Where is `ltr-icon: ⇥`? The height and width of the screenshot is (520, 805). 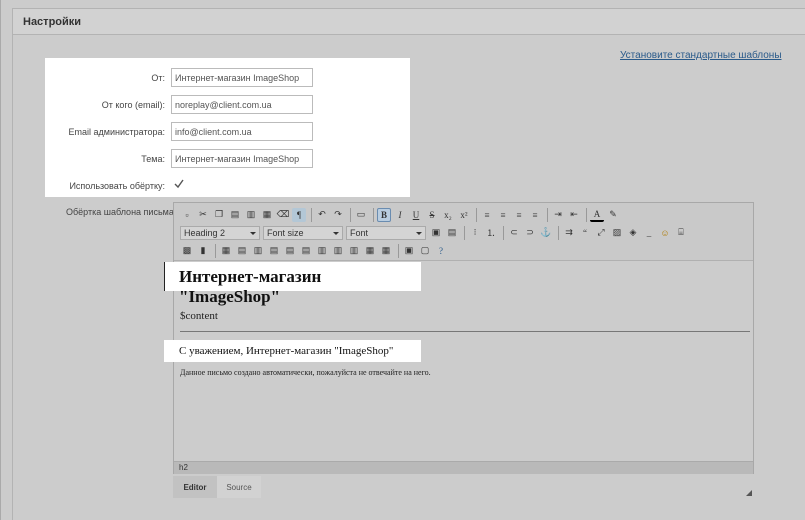
ltr-icon: ⇥ is located at coordinates (558, 215).